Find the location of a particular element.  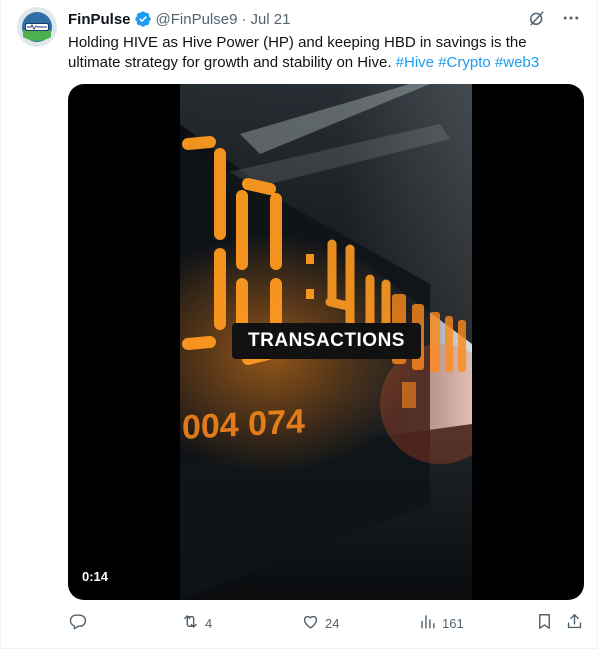

tweet-header: FinPulse @FinPulse9 · Jul 21 is located at coordinates (179, 19).